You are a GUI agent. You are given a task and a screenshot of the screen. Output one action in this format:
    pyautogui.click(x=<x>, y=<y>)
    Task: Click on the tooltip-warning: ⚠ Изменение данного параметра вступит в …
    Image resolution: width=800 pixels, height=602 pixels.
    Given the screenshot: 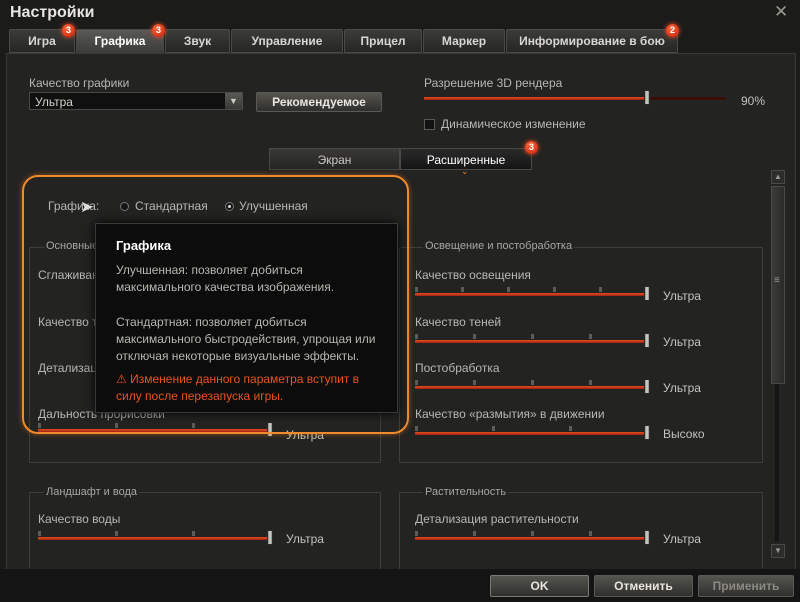 What is the action you would take?
    pyautogui.click(x=251, y=388)
    